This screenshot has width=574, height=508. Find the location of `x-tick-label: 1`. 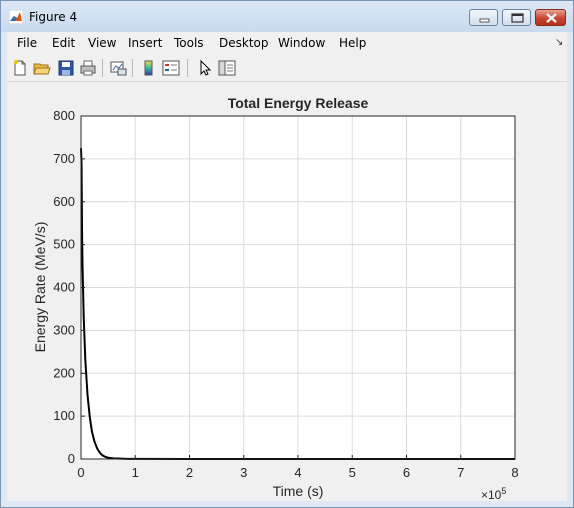

x-tick-label: 1 is located at coordinates (135, 472).